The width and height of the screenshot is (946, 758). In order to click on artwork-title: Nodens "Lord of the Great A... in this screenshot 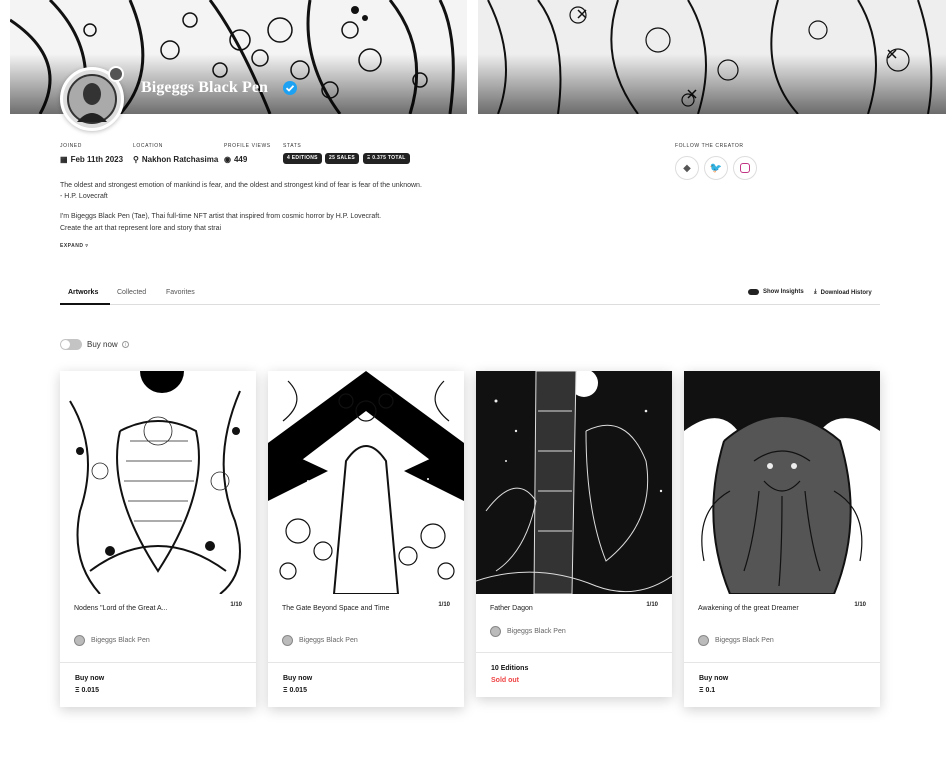, I will do `click(134, 609)`.